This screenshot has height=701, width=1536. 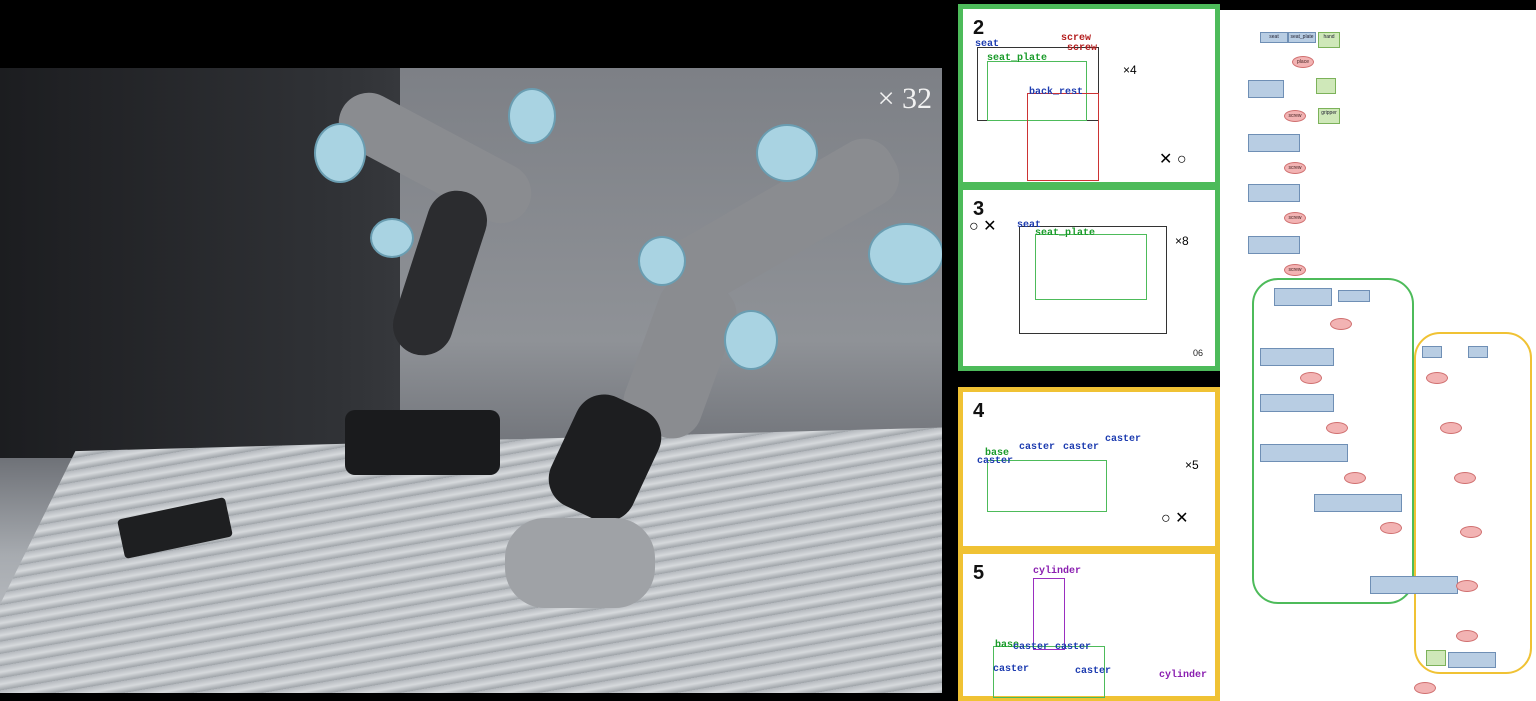 I want to click on step-number: 5, so click(x=979, y=573).